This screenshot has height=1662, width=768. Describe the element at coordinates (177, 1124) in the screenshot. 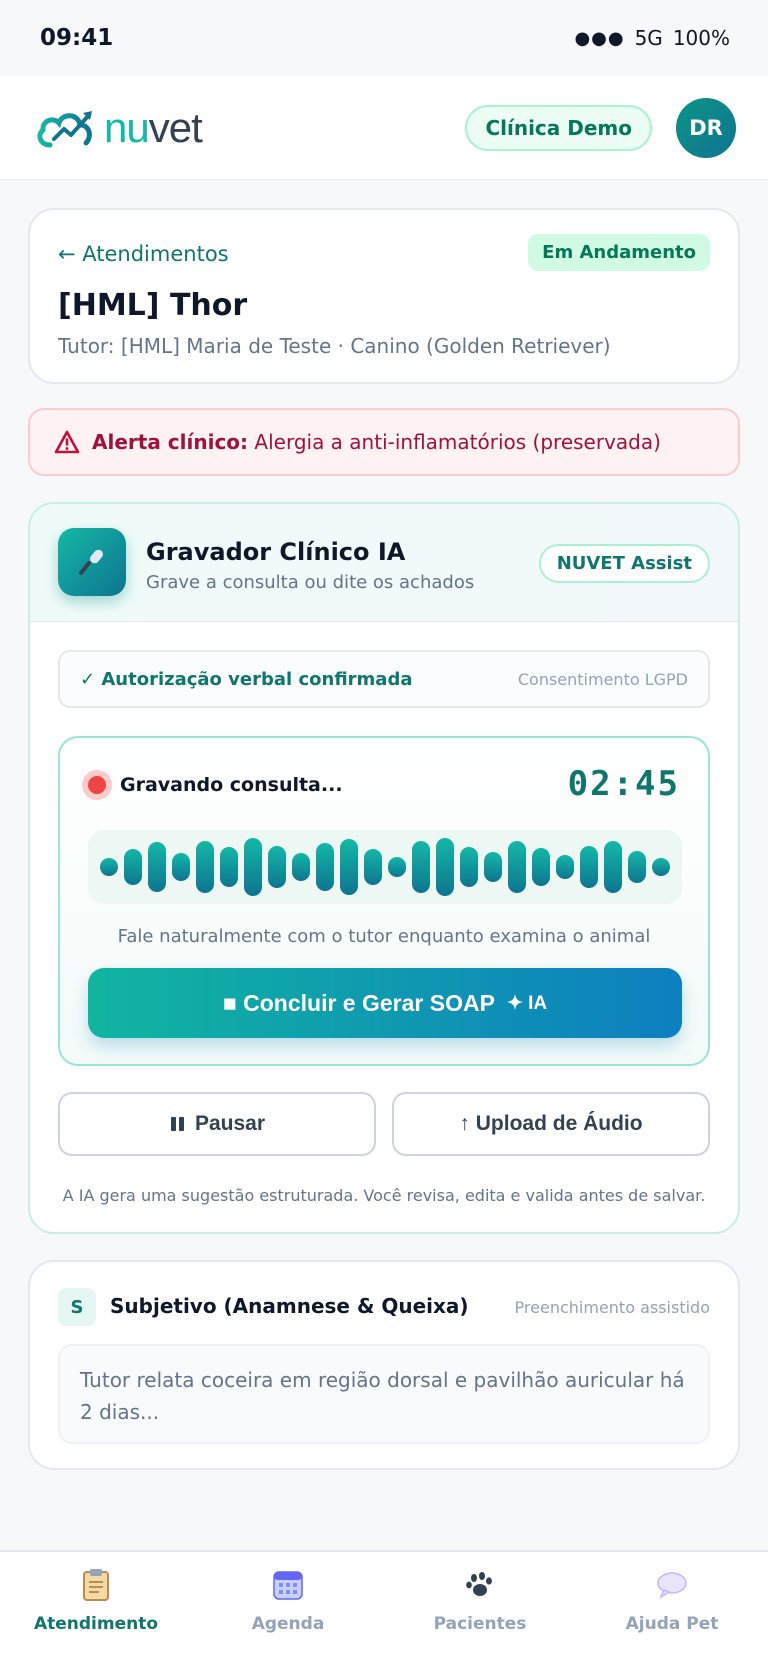

I see `pause-icon` at that location.